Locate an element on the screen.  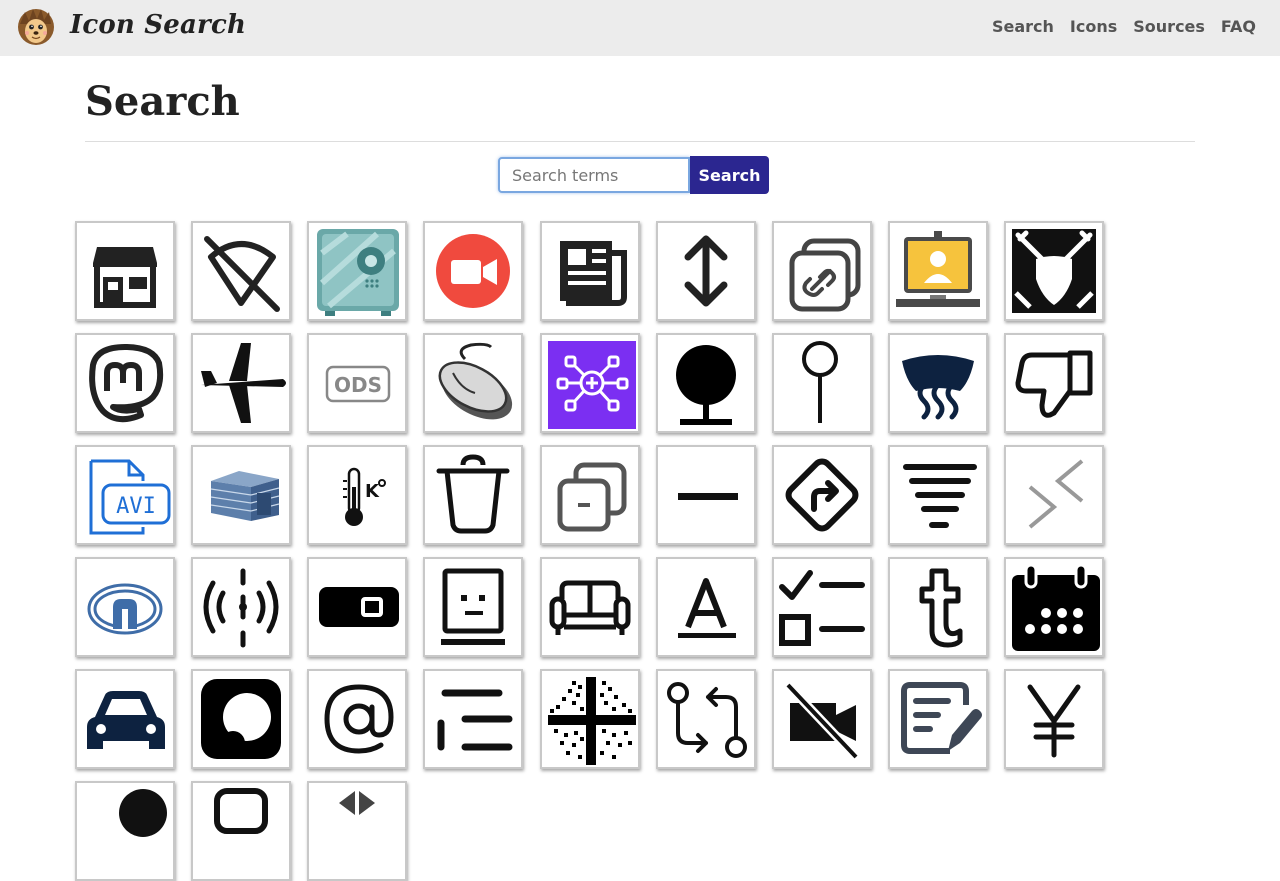
result-tile-copy-minus is located at coordinates (590, 495).